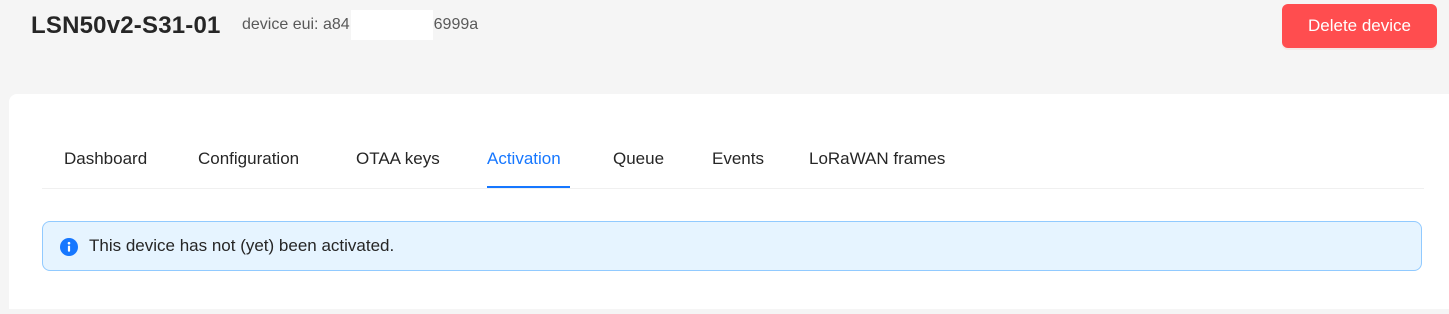 The width and height of the screenshot is (1449, 314). I want to click on tab-configuration: Configuration, so click(248, 161).